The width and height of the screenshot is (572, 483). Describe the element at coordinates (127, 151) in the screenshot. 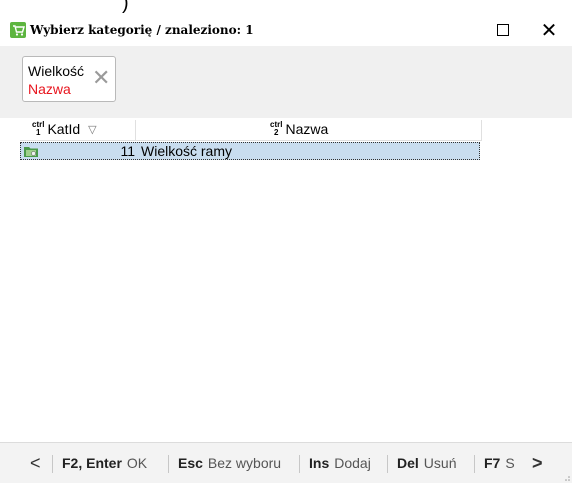

I see `cell-katid: 11` at that location.